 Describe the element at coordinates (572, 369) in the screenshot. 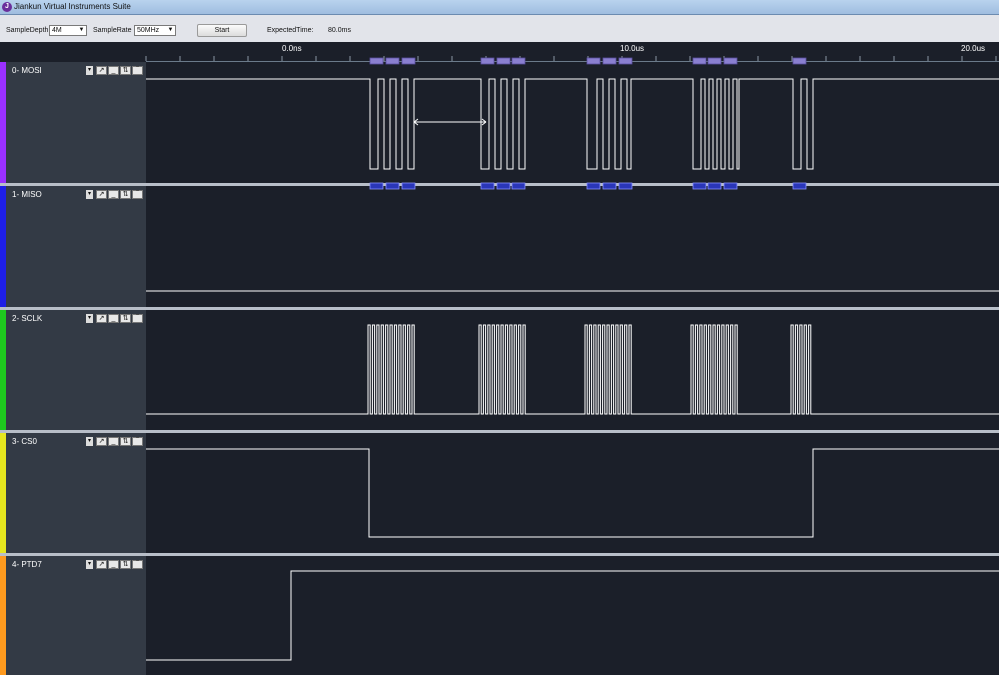

I see `sclk-waveform` at that location.